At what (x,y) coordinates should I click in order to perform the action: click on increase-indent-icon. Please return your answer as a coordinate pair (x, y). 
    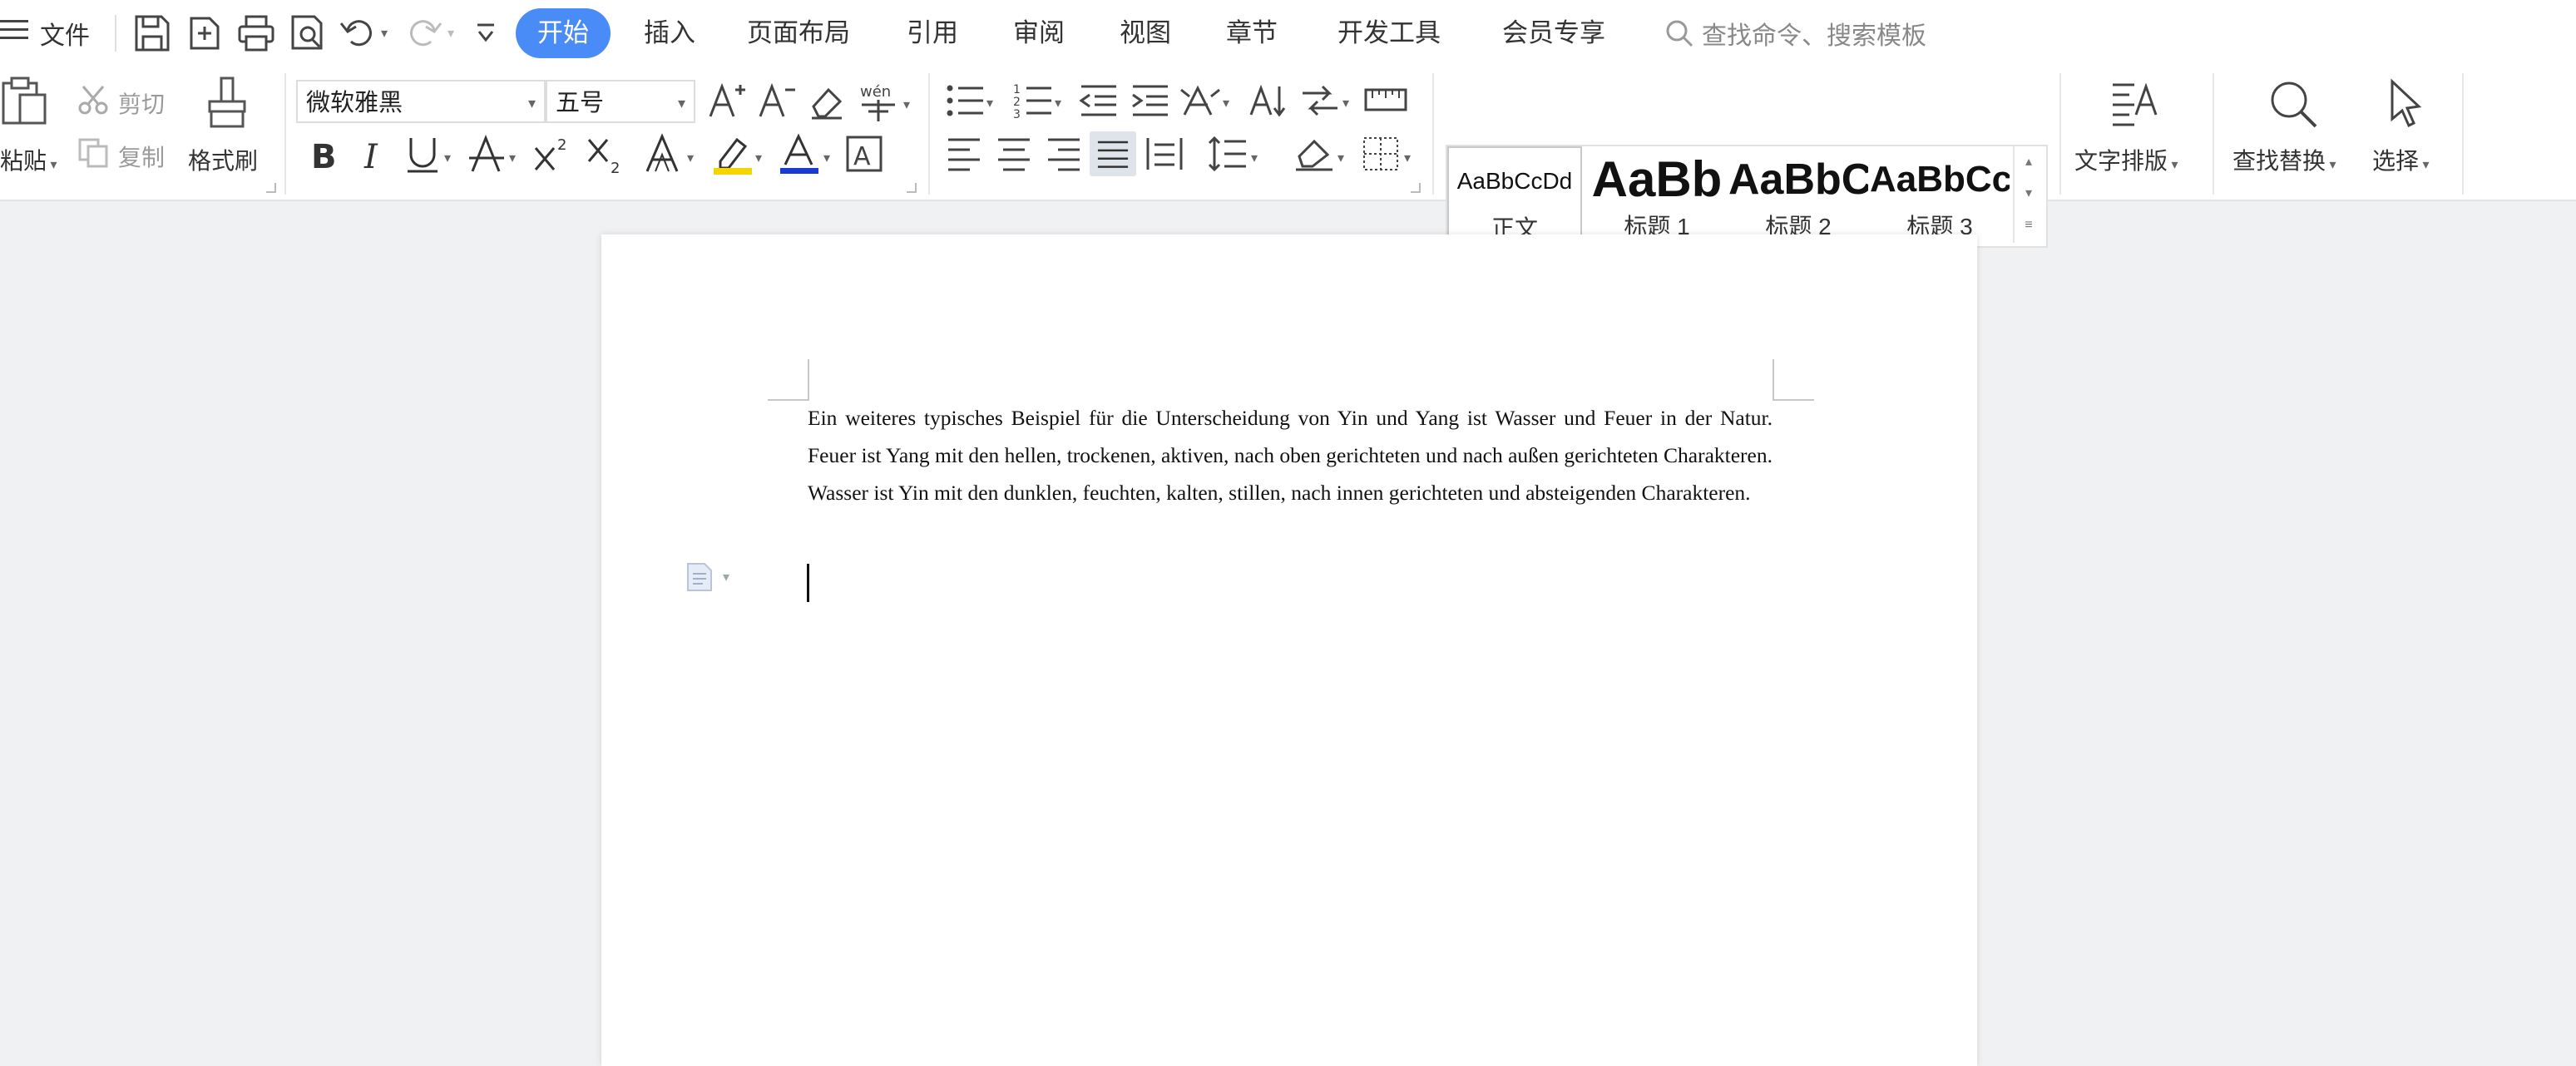
    Looking at the image, I should click on (1149, 100).